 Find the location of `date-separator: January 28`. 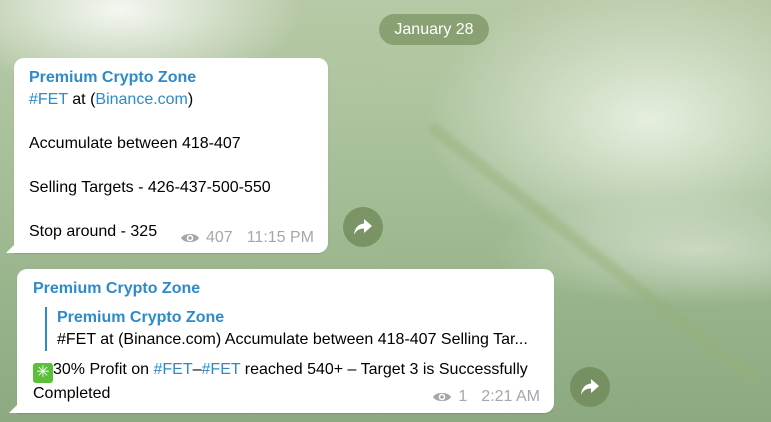

date-separator: January 28 is located at coordinates (434, 29).